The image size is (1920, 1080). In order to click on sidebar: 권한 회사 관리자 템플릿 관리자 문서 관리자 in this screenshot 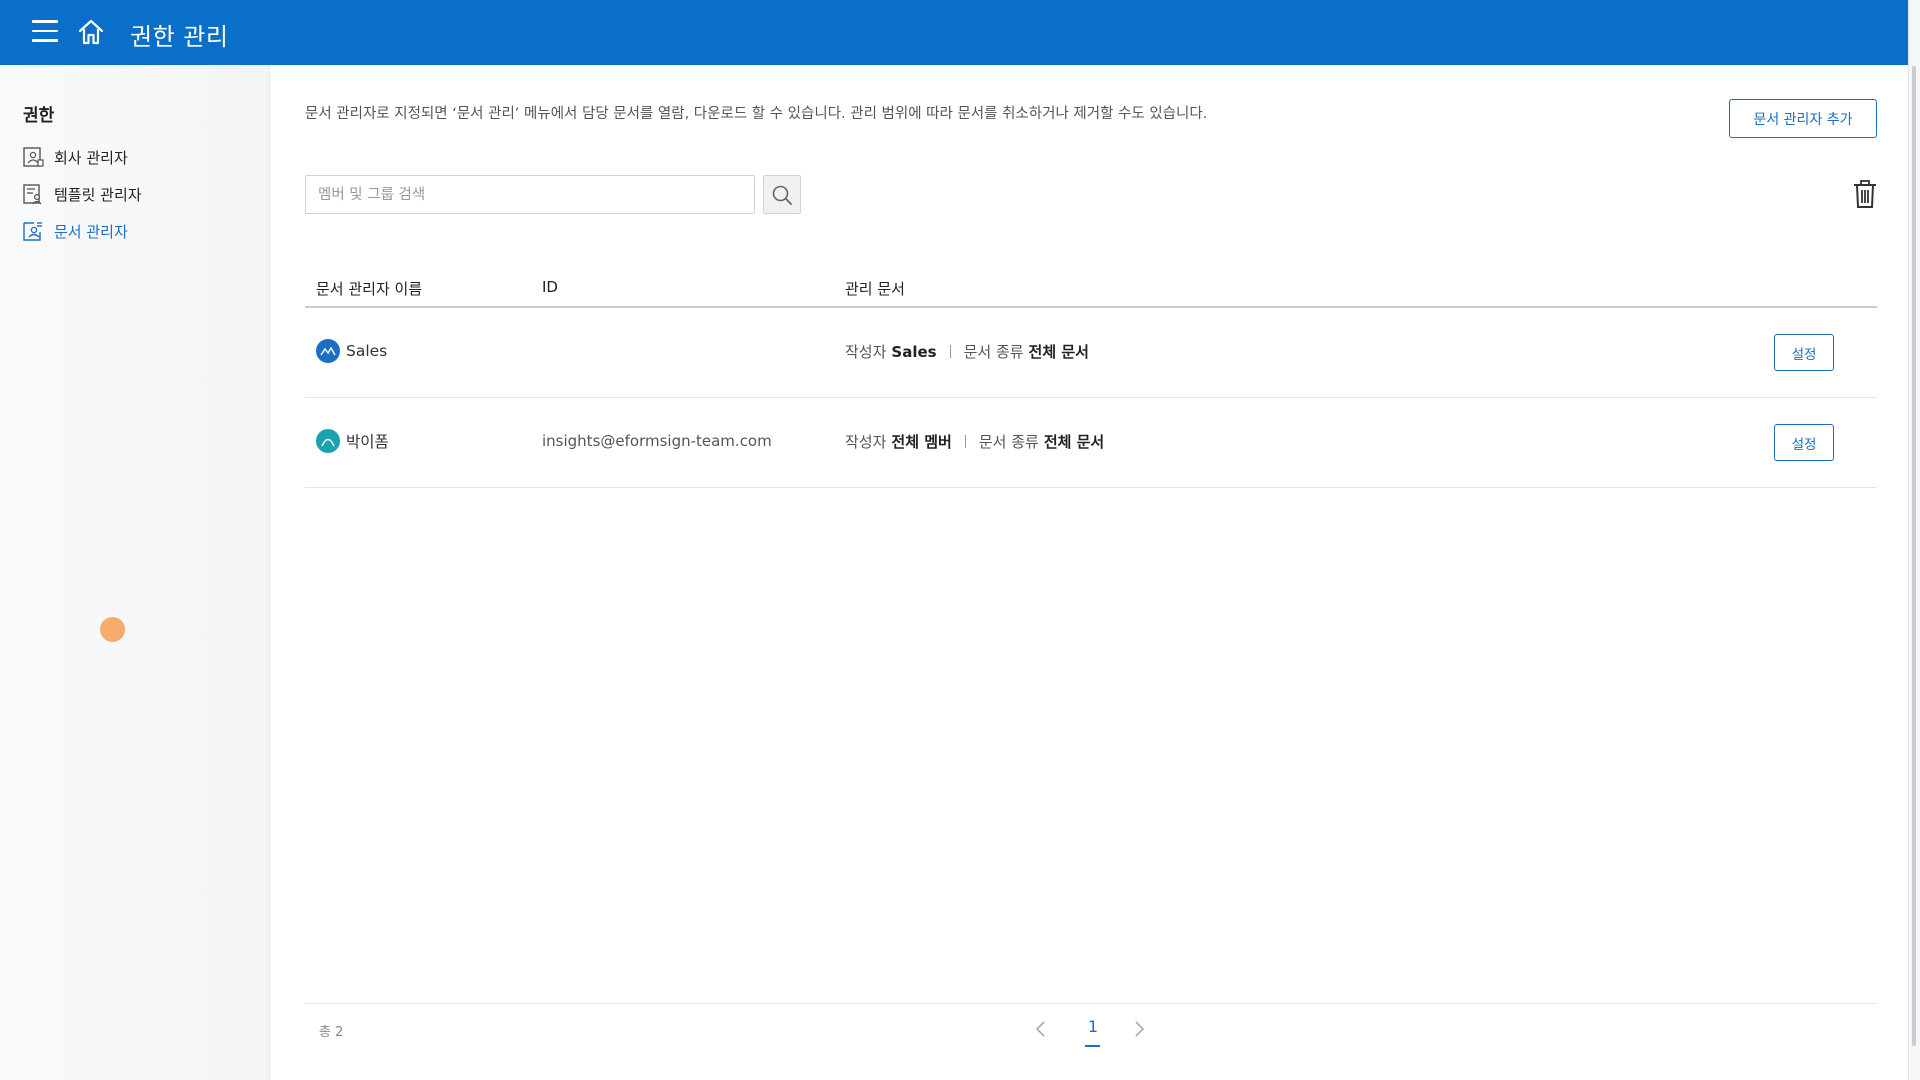, I will do `click(135, 572)`.